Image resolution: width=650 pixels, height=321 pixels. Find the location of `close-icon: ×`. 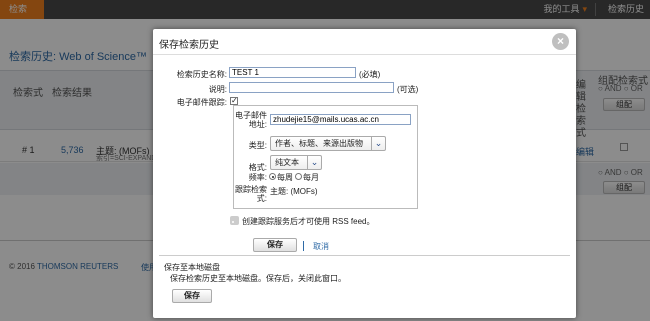

close-icon: × is located at coordinates (560, 41).